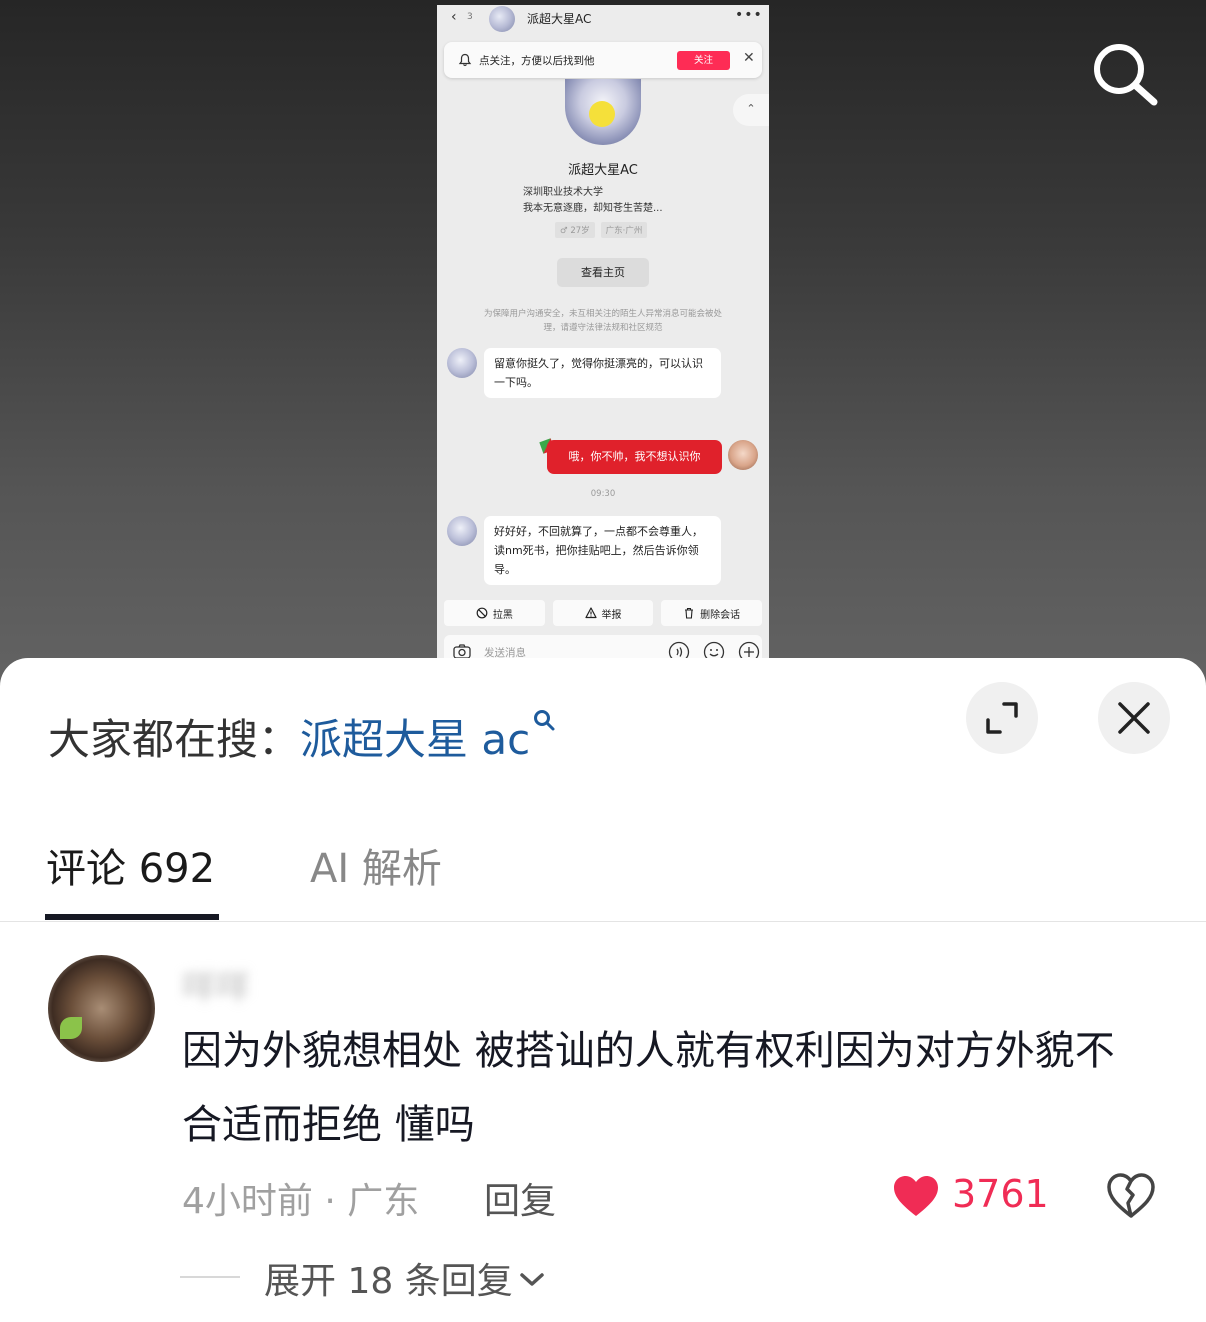  What do you see at coordinates (502, 19) in the screenshot?
I see `chat-avatar` at bounding box center [502, 19].